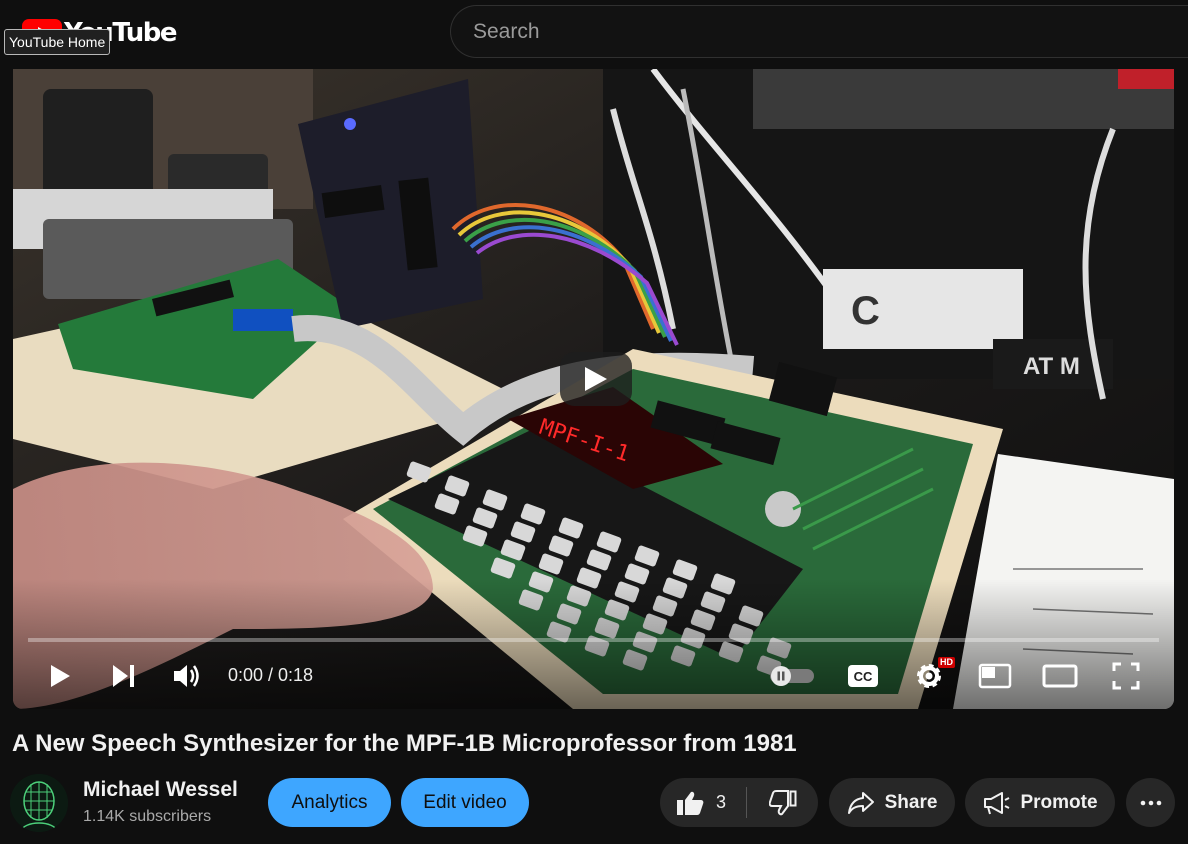 This screenshot has height=844, width=1188. I want to click on large-play-button, so click(596, 379).